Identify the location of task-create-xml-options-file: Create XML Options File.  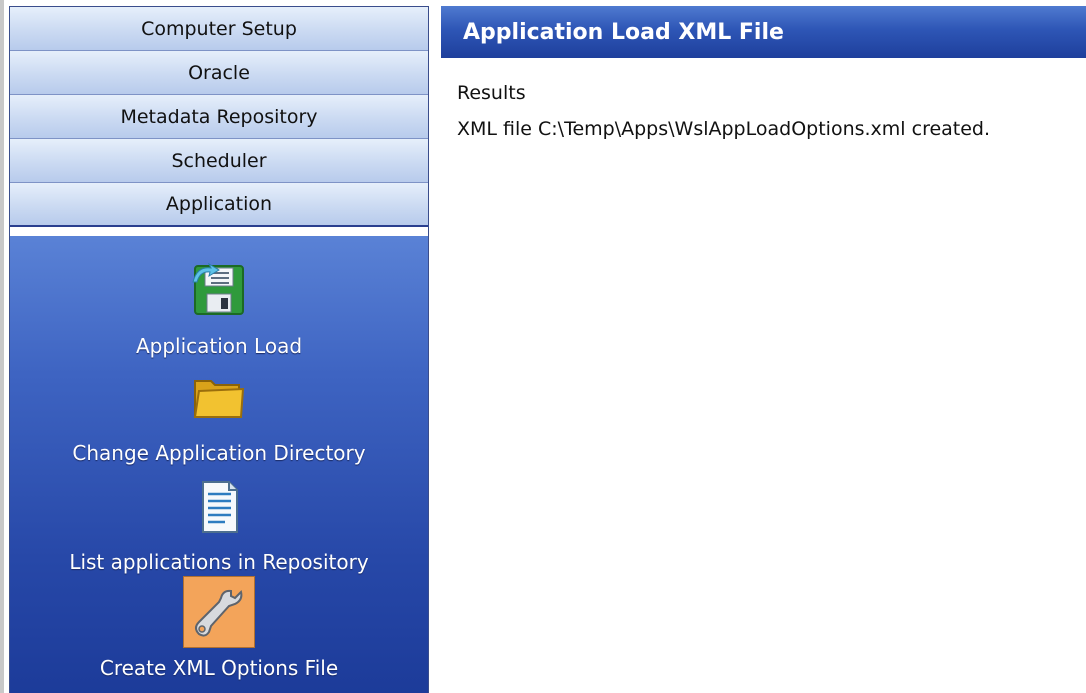
(219, 628).